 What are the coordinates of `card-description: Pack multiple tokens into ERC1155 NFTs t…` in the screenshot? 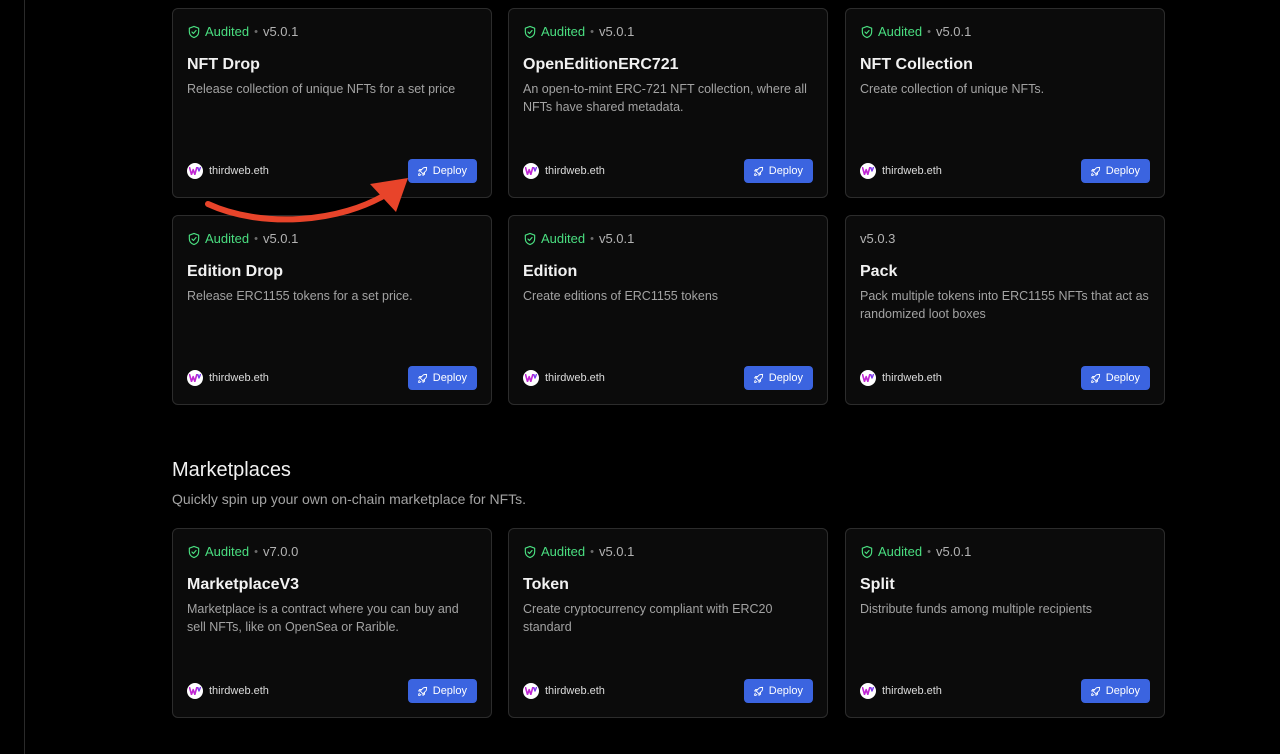 It's located at (1004, 305).